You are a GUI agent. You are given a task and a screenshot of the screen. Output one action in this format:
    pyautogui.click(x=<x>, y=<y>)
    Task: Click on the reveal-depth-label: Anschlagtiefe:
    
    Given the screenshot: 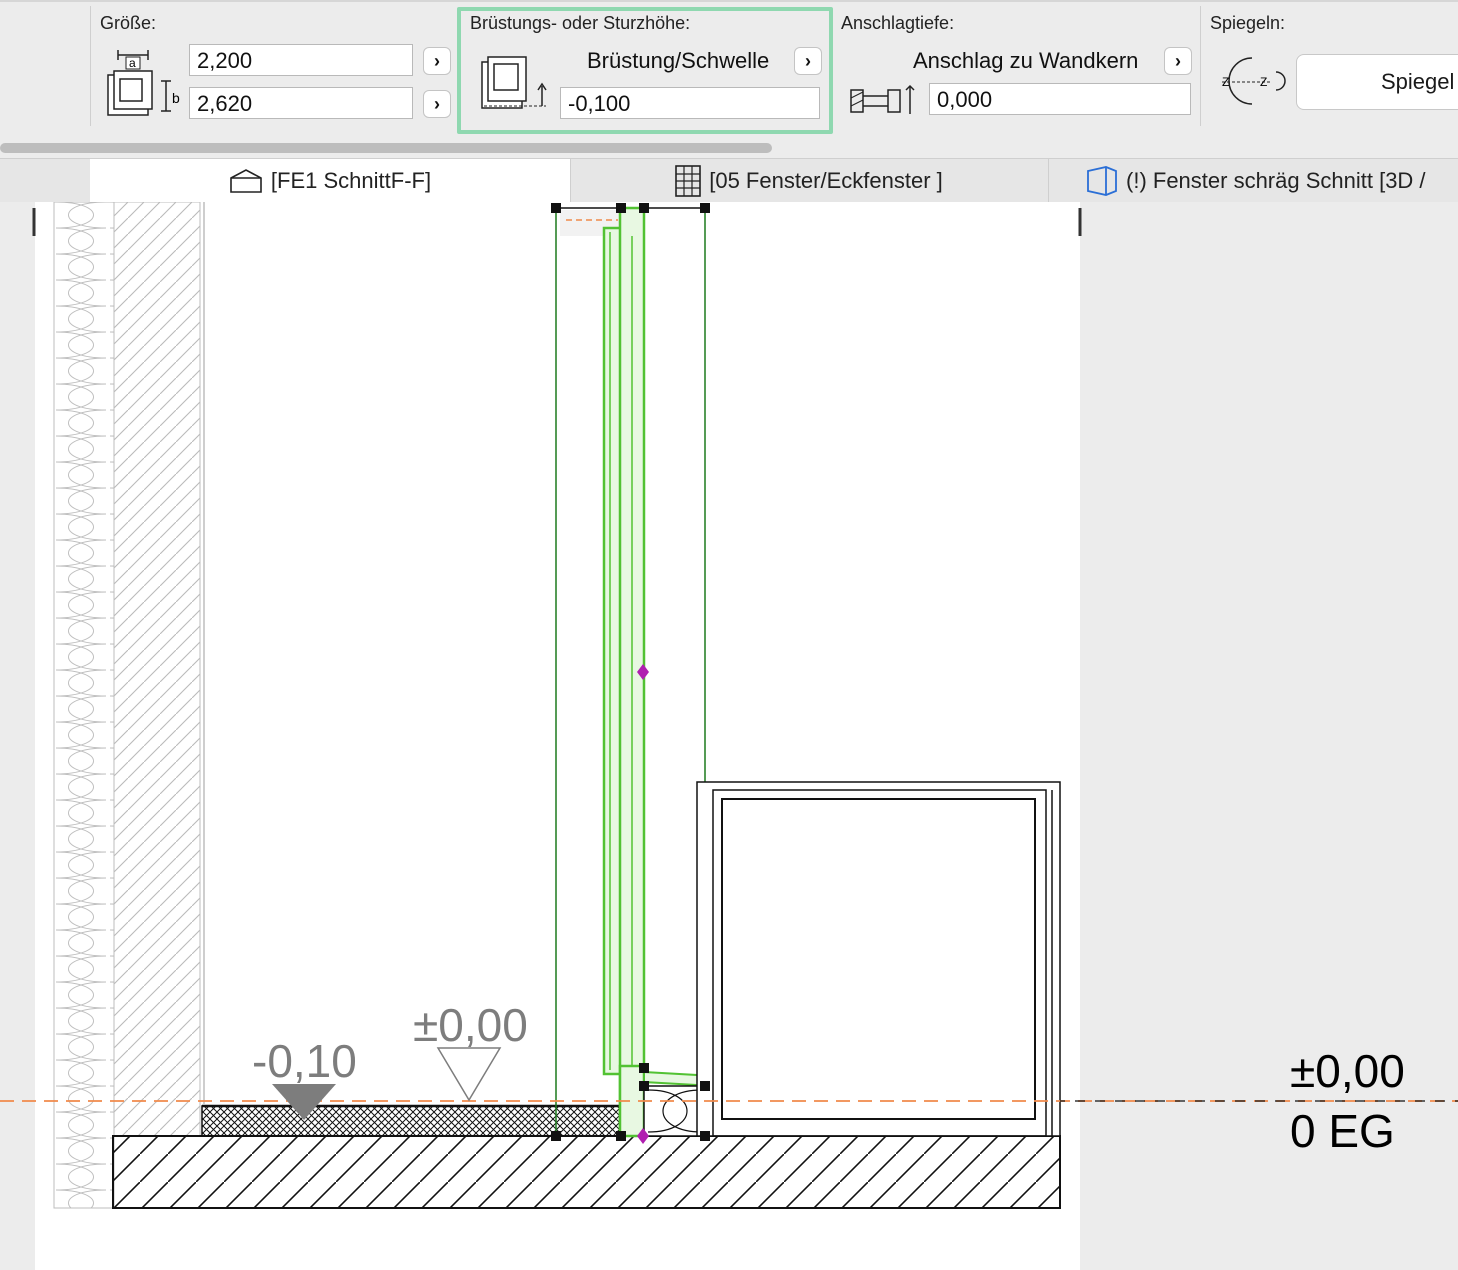 What is the action you would take?
    pyautogui.click(x=898, y=23)
    